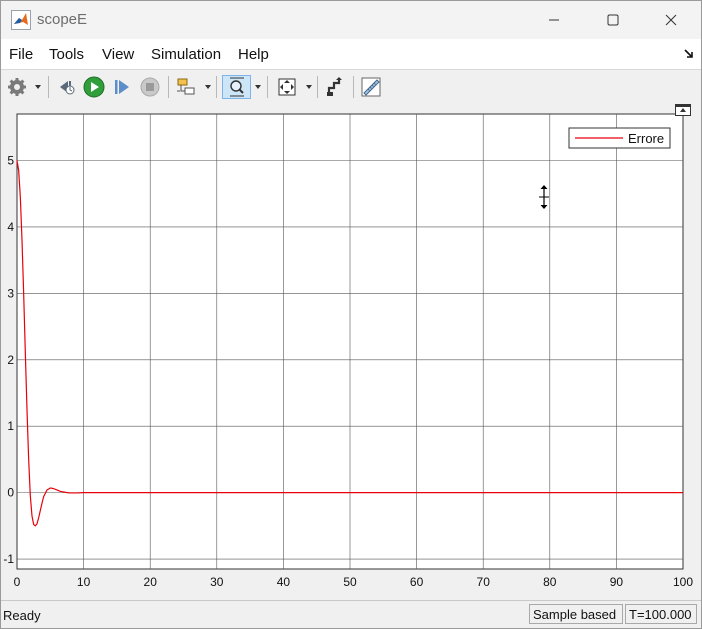  I want to click on status-ready-text: Ready, so click(22, 615).